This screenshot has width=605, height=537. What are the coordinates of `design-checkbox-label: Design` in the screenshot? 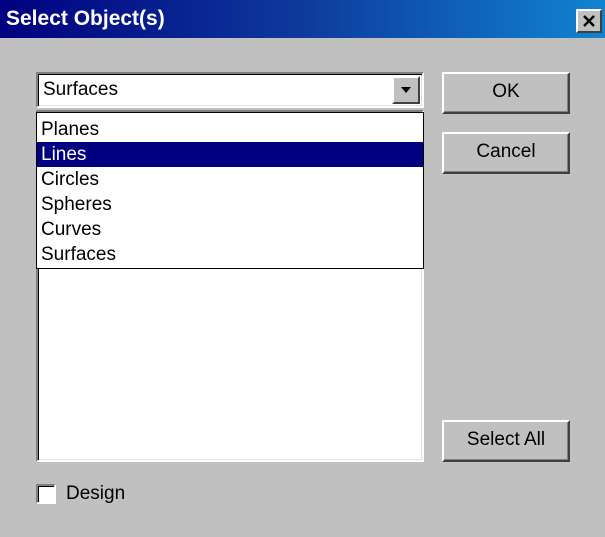 It's located at (95, 494).